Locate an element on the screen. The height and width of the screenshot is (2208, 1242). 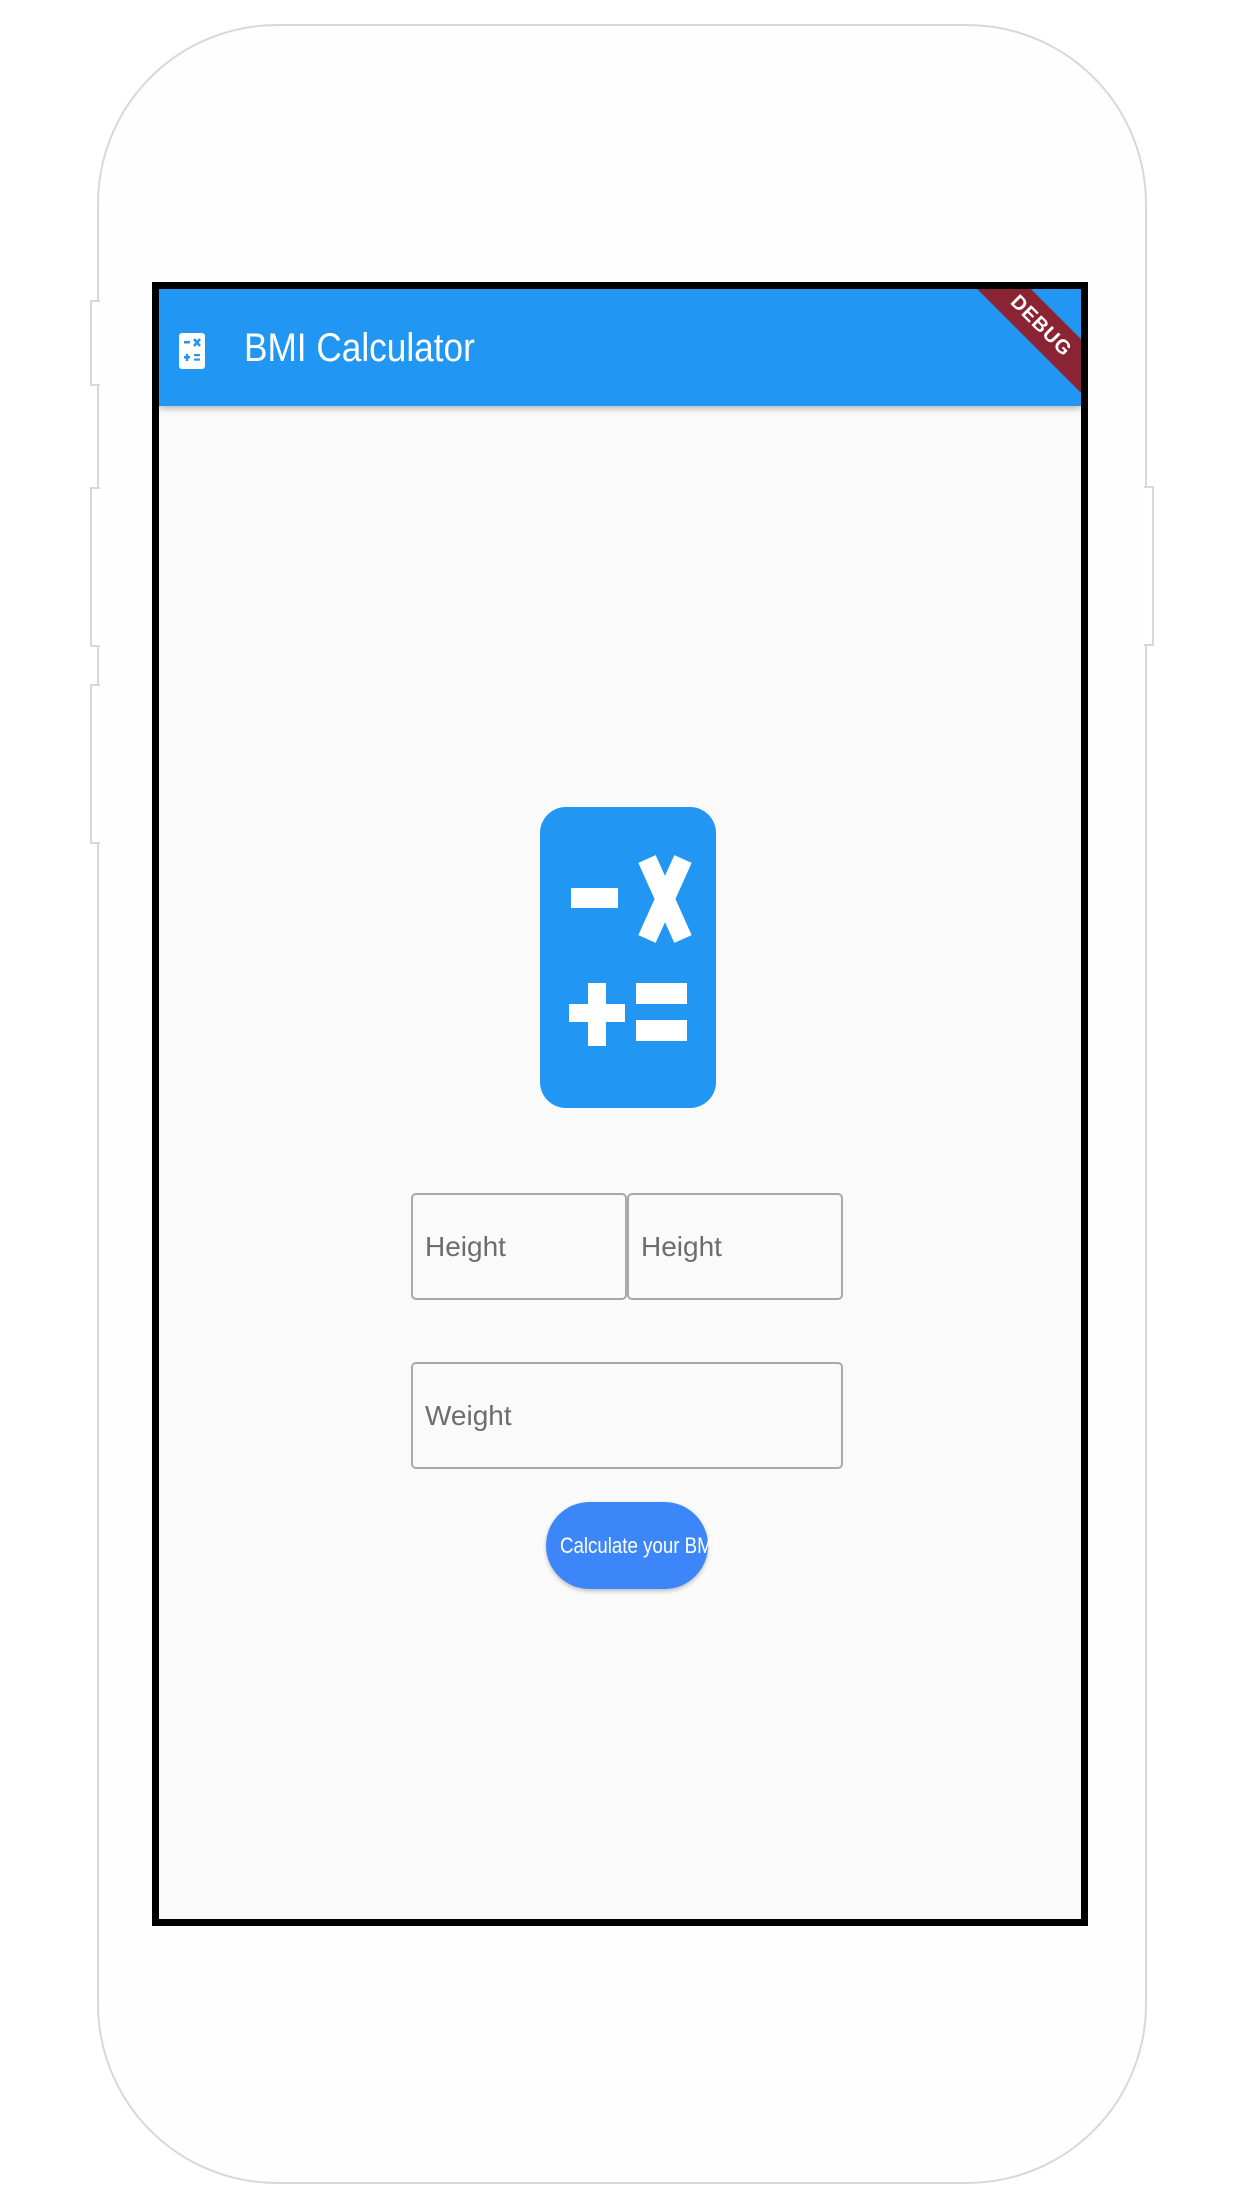
calculate-bmi-button: Calculate your BMI is located at coordinates (632, 1545).